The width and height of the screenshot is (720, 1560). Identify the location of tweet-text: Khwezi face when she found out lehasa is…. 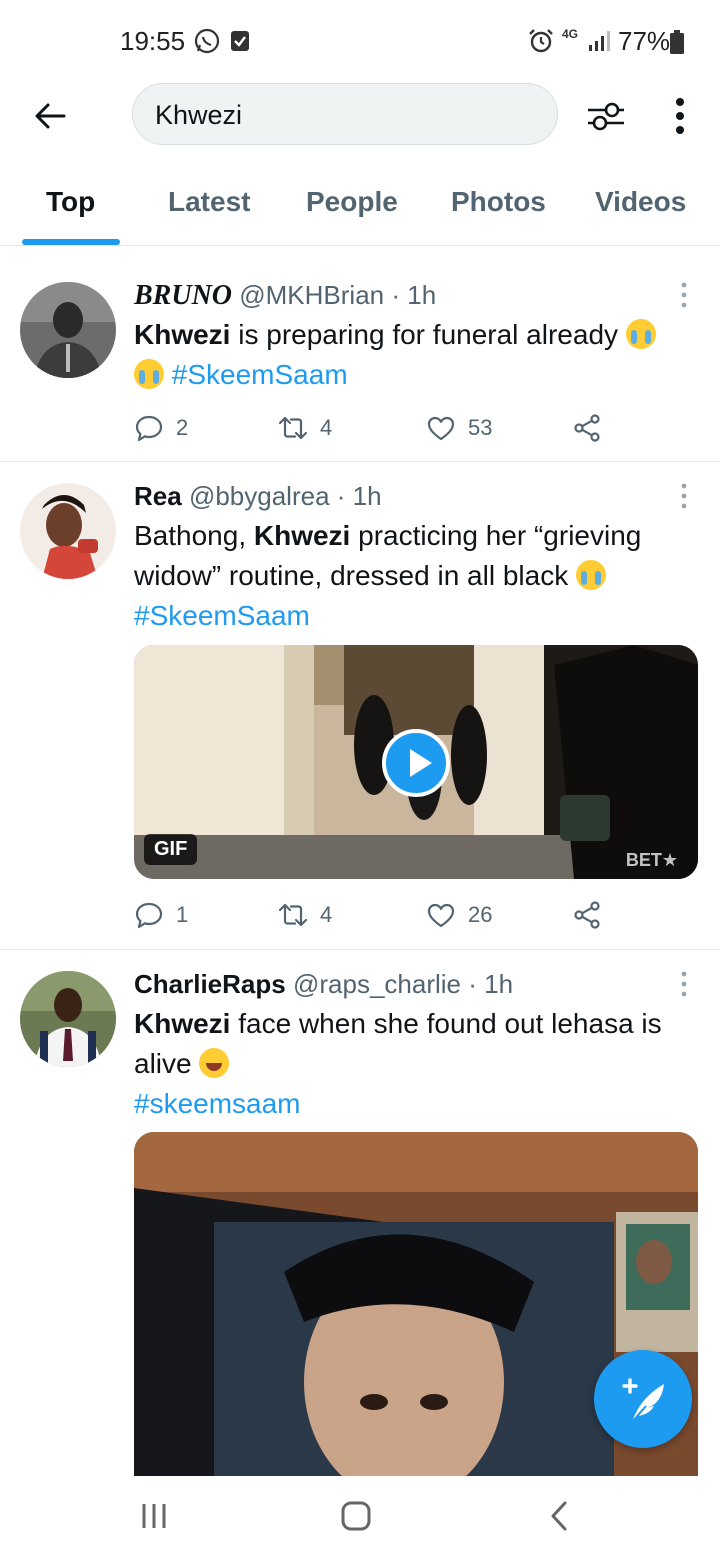
(419, 1064).